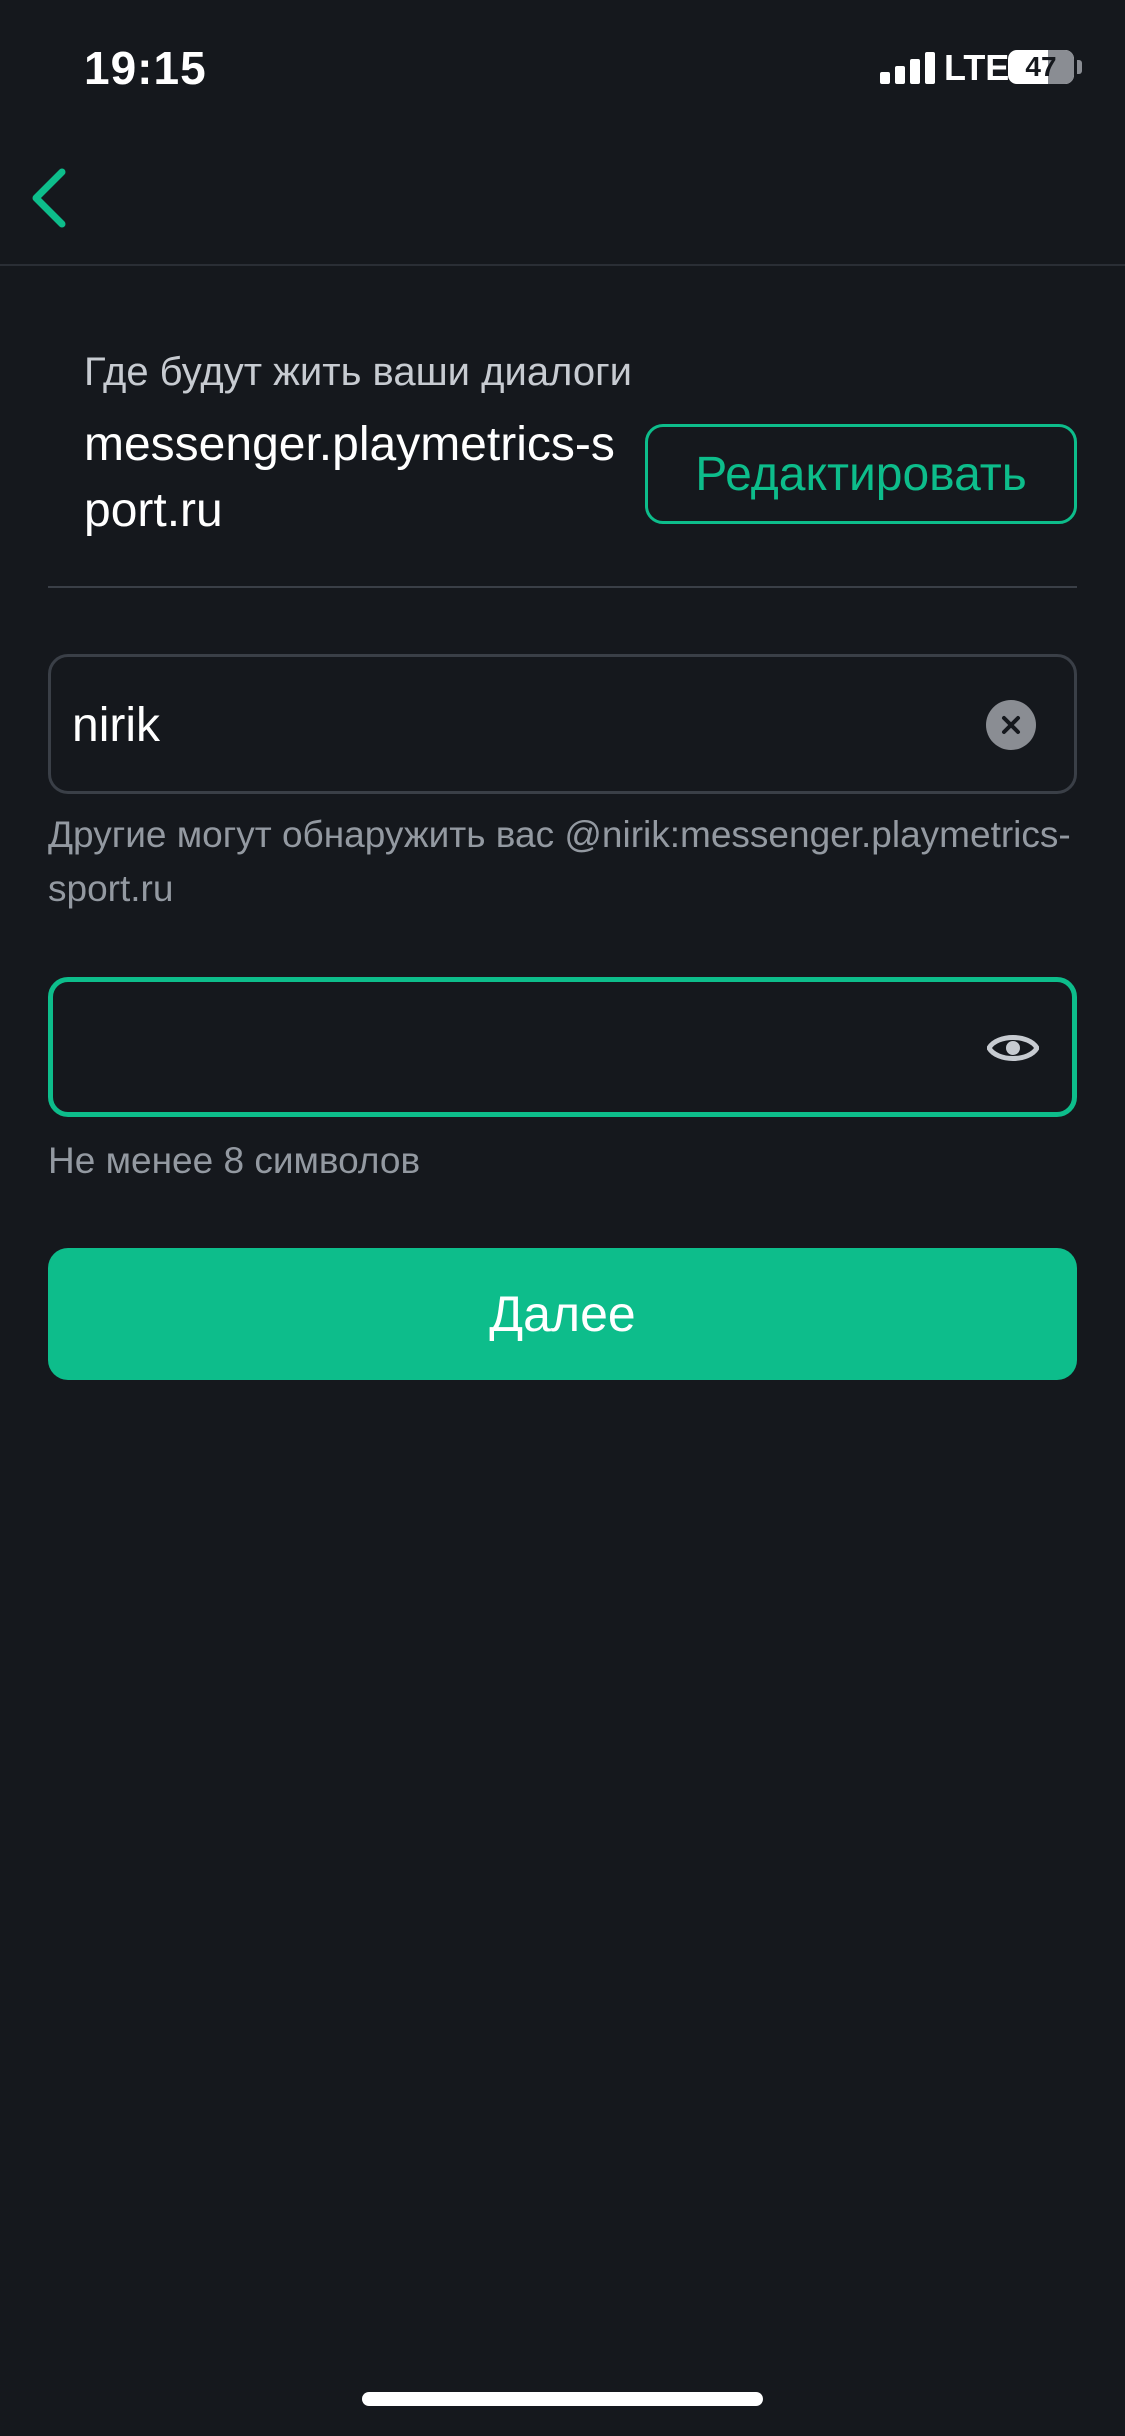  What do you see at coordinates (234, 1160) in the screenshot?
I see `password-hint: Не менее 8 символов` at bounding box center [234, 1160].